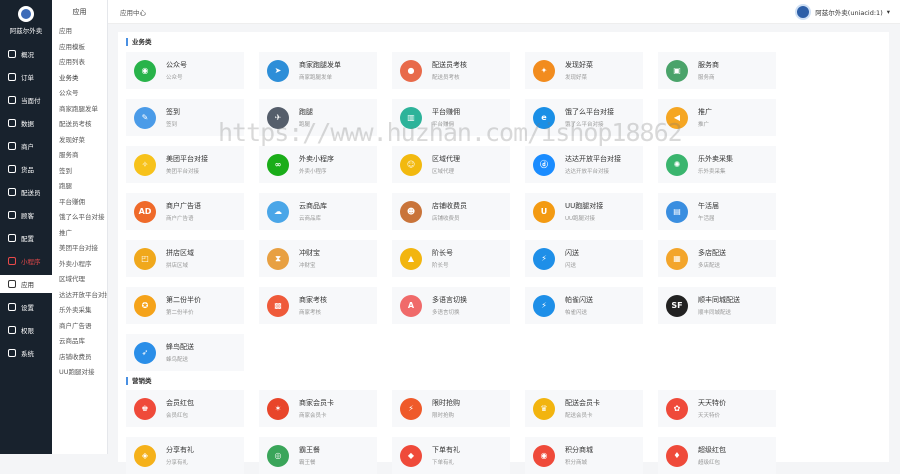  Describe the element at coordinates (278, 164) in the screenshot. I see `miniprogram-icon: ∞` at that location.